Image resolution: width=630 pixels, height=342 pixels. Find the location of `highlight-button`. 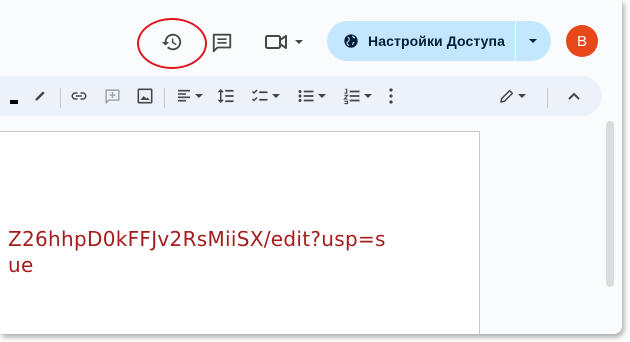

highlight-button is located at coordinates (40, 96).